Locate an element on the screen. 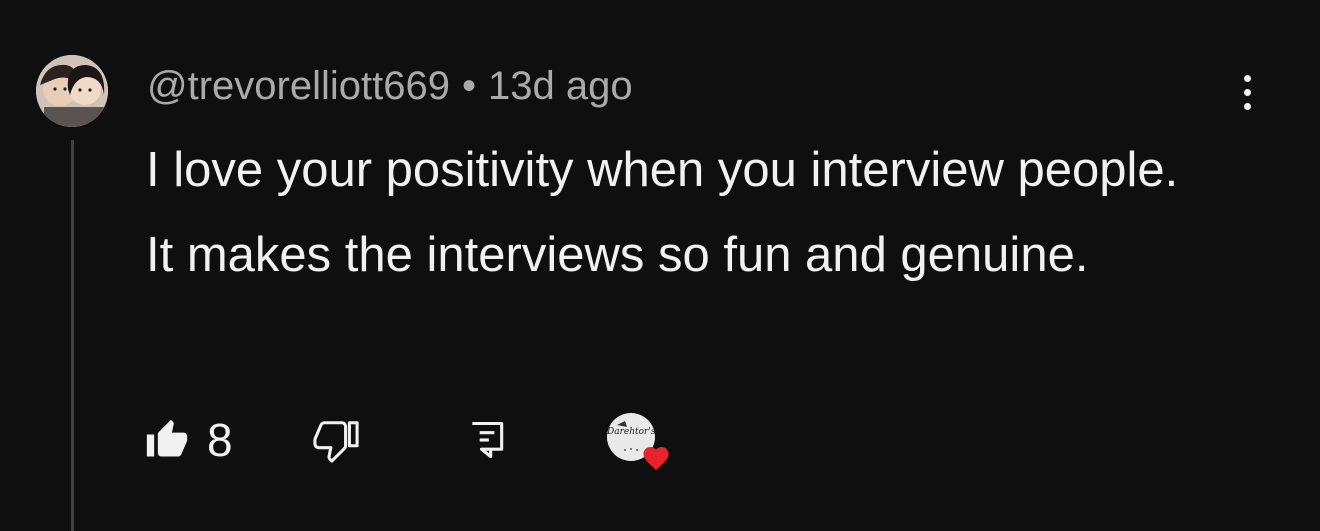 The height and width of the screenshot is (531, 1320). comment-actions: 8 Darehtor's is located at coordinates (425, 440).